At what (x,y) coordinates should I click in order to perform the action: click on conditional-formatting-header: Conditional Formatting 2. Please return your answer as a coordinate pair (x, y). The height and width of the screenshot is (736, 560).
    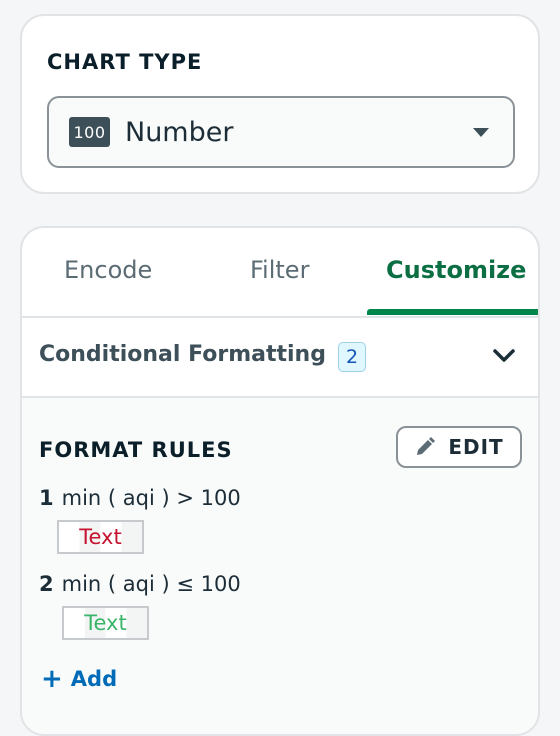
    Looking at the image, I should click on (280, 358).